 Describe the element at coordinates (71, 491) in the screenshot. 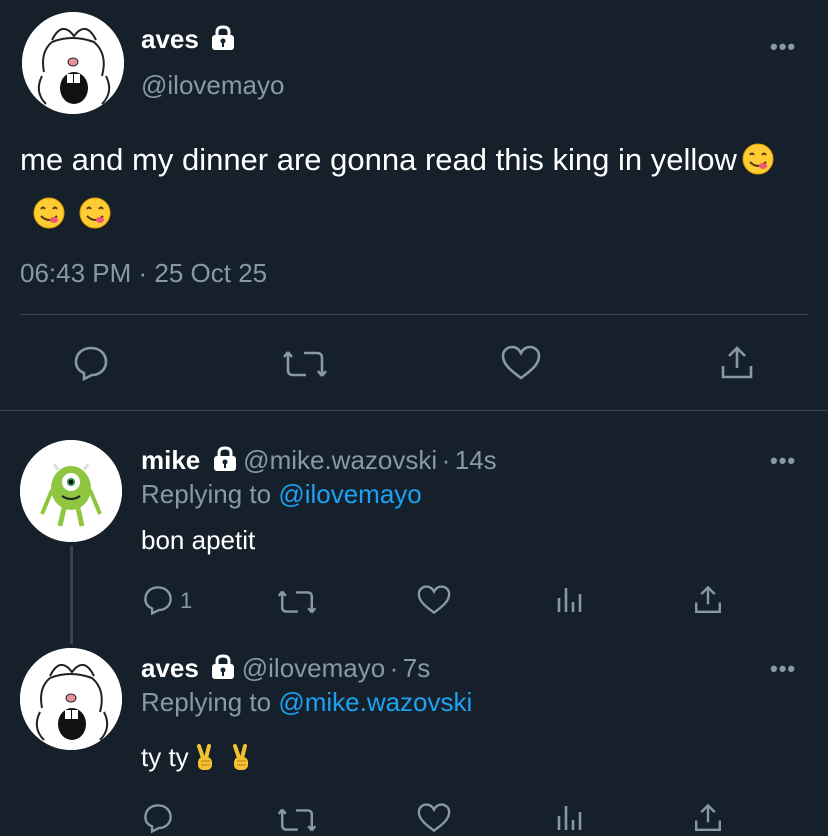

I see `avatar-mike` at that location.